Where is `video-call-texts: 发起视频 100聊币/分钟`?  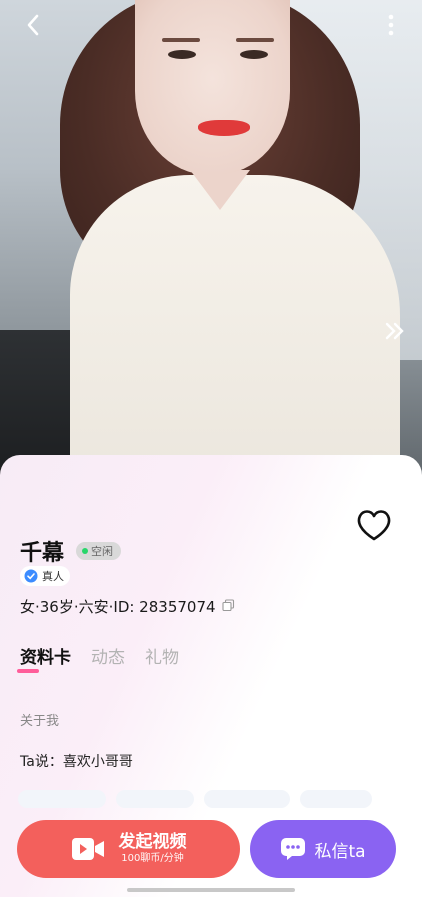
video-call-texts: 发起视频 100聊币/分钟 is located at coordinates (153, 849).